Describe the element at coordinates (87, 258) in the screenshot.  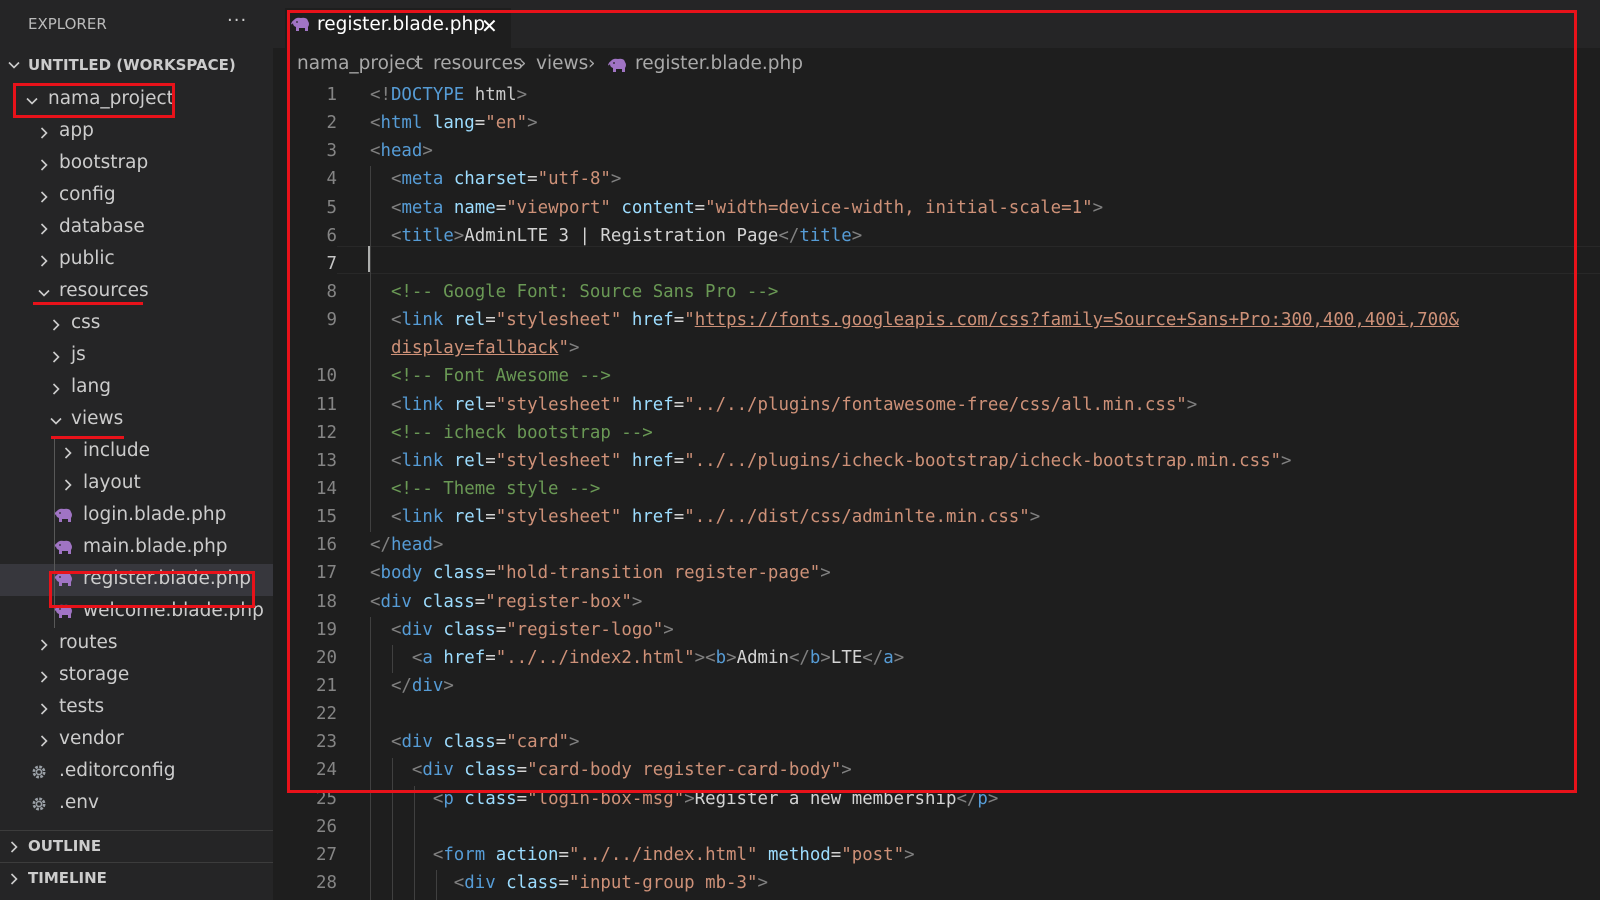
I see `tree-item-label: public` at that location.